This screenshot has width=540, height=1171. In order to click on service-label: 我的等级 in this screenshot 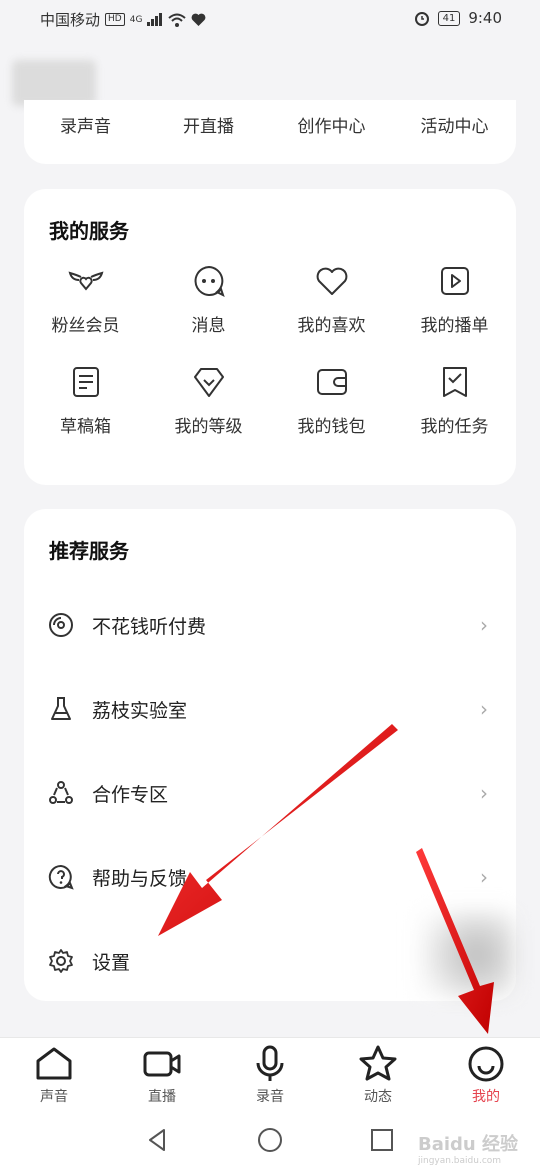, I will do `click(208, 427)`.